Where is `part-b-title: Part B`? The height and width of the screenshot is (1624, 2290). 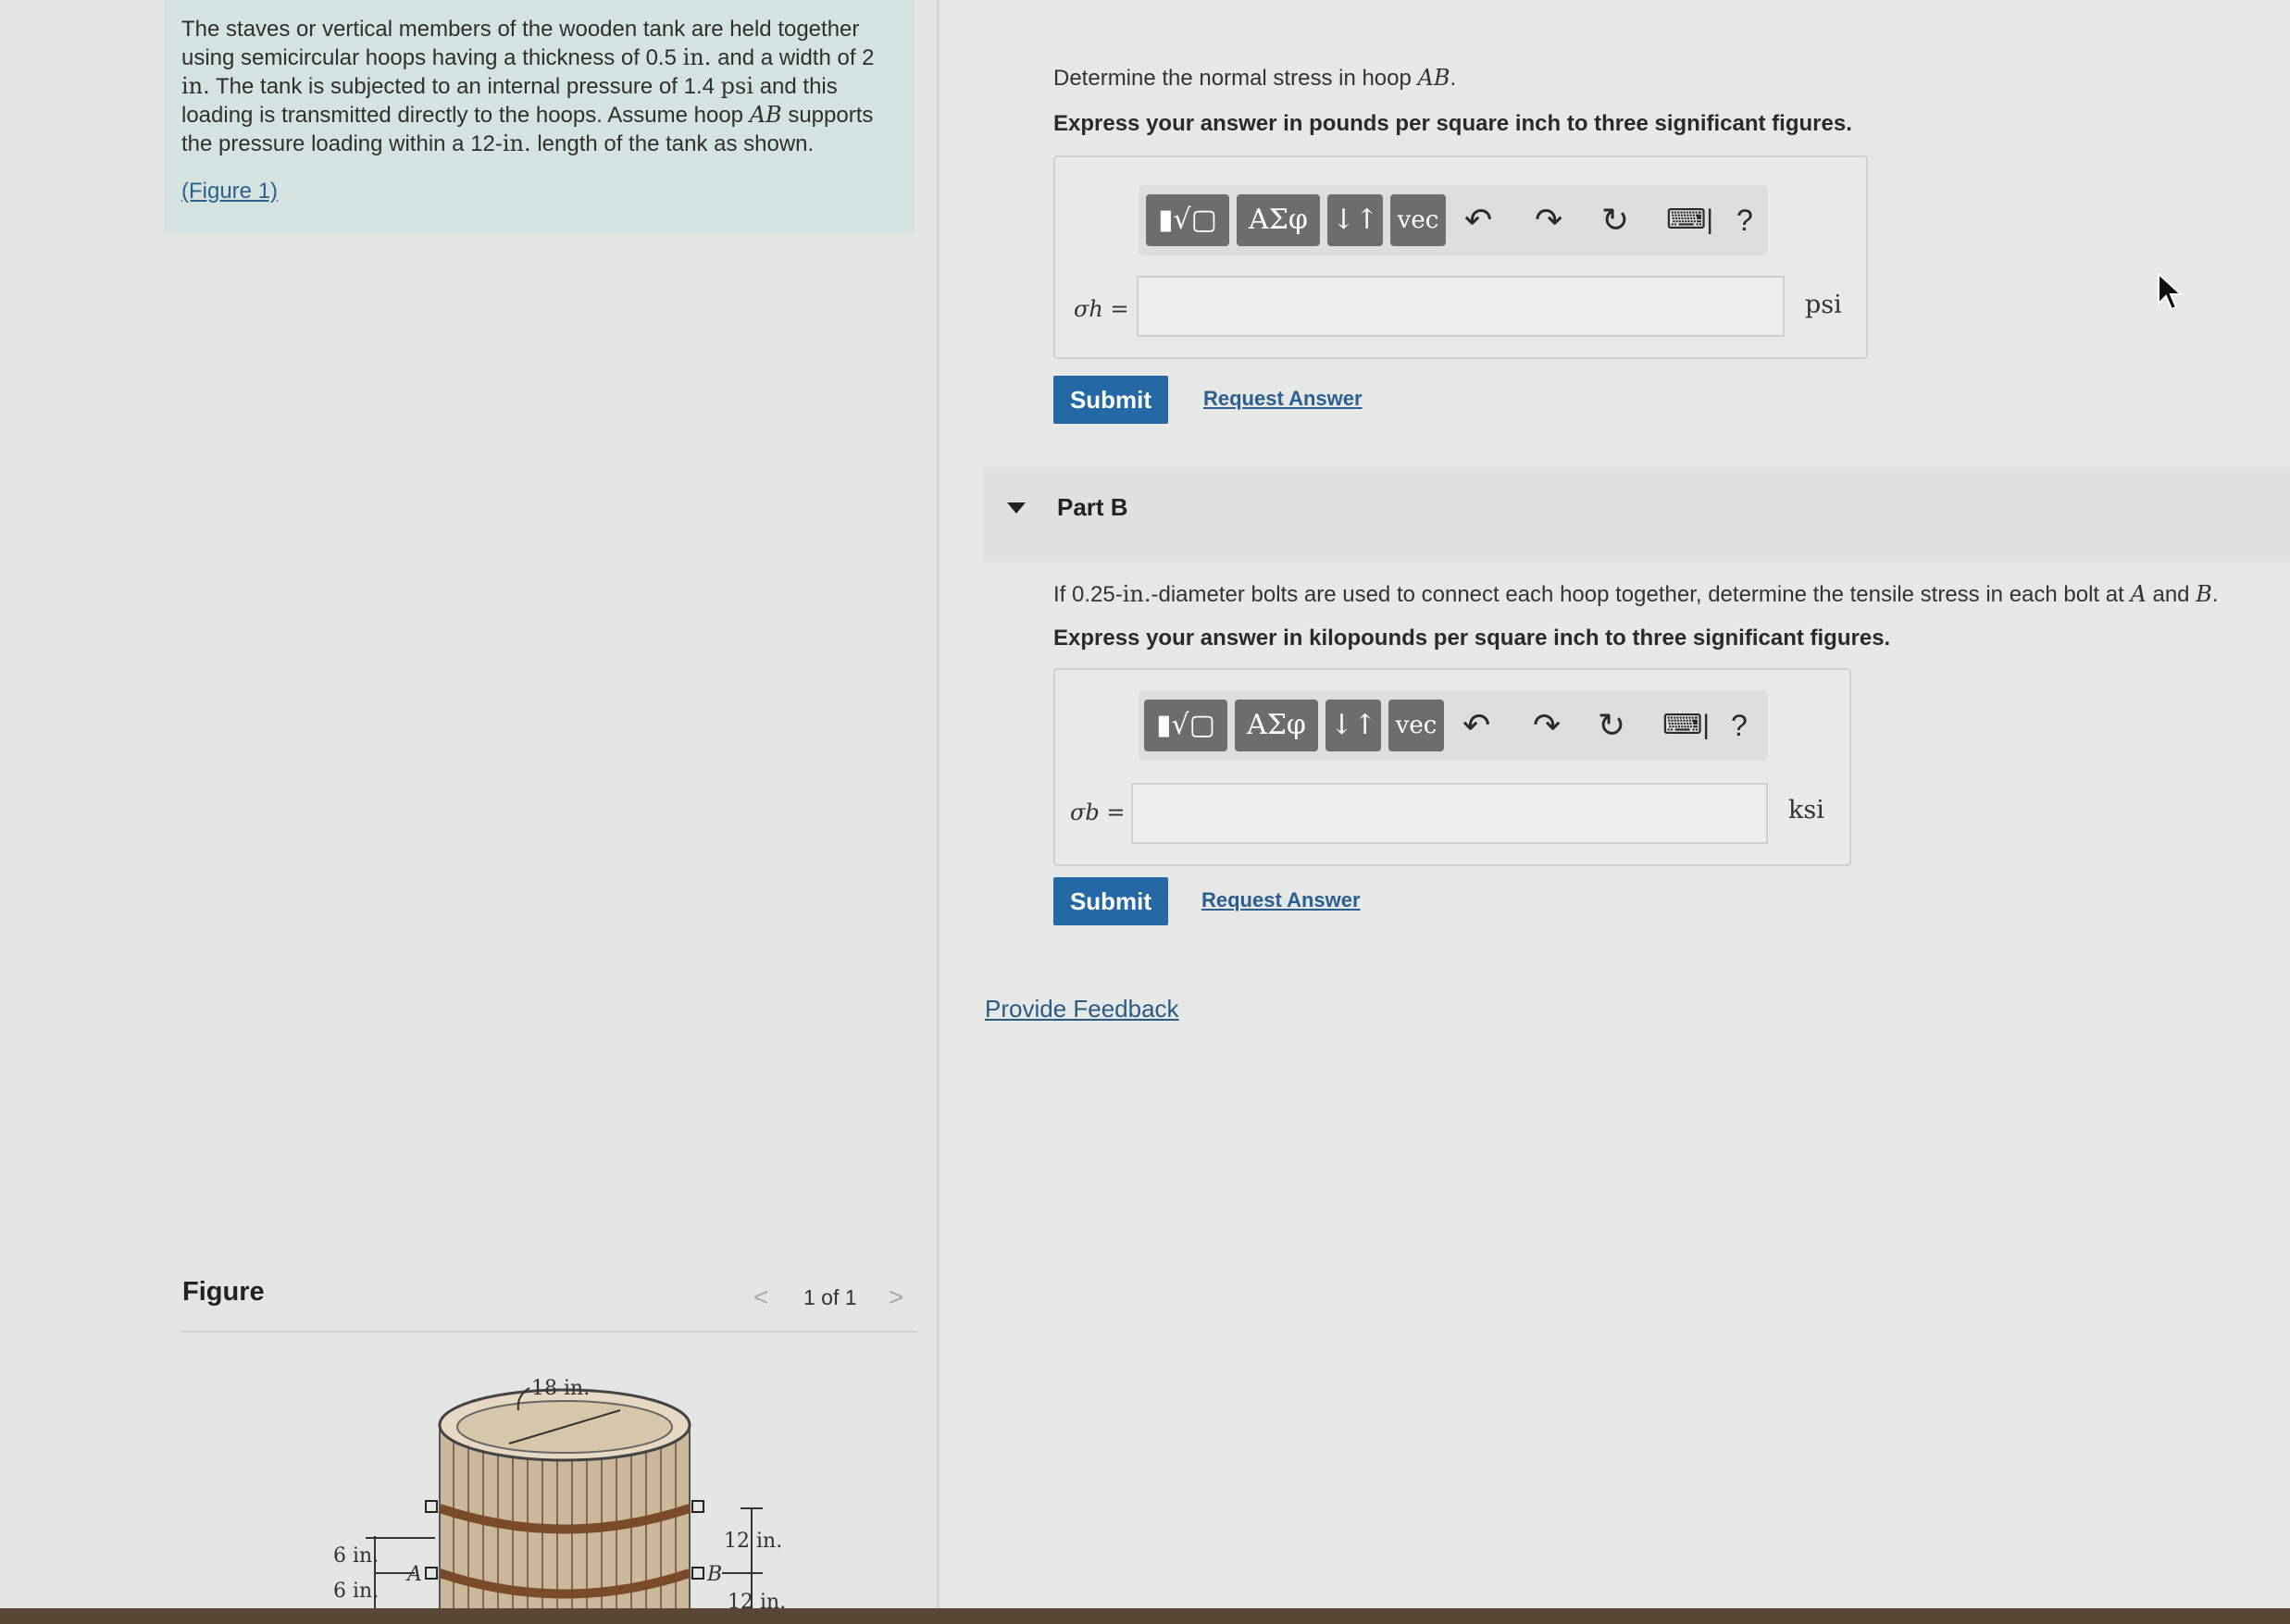 part-b-title: Part B is located at coordinates (1093, 507).